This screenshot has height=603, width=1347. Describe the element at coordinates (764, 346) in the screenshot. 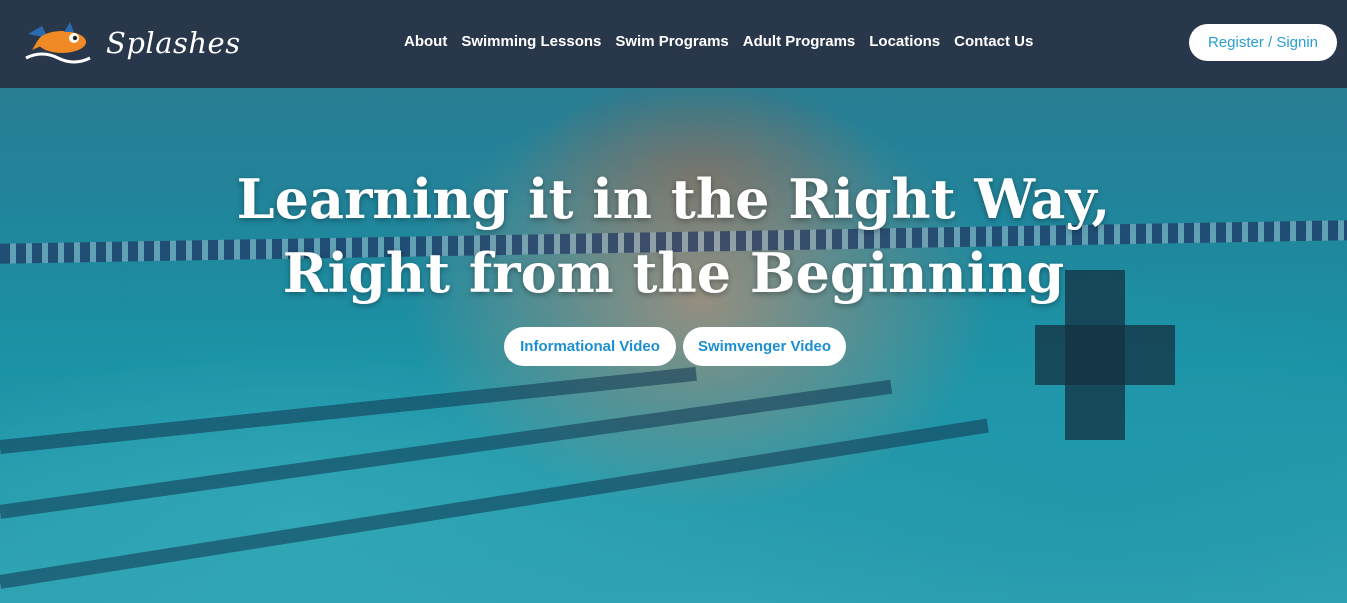

I see `swimvenger-video-button: Swimvenger Video` at that location.